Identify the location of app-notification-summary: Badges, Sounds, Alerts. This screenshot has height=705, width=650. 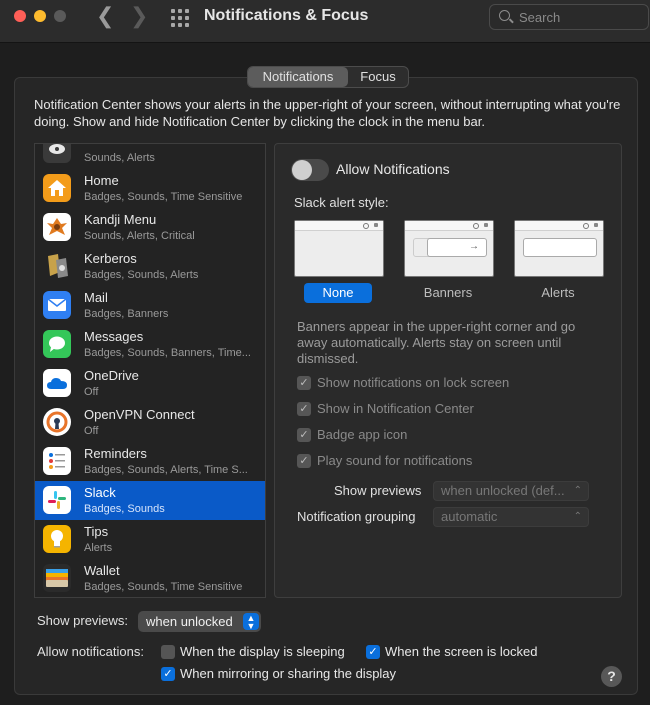
(141, 275).